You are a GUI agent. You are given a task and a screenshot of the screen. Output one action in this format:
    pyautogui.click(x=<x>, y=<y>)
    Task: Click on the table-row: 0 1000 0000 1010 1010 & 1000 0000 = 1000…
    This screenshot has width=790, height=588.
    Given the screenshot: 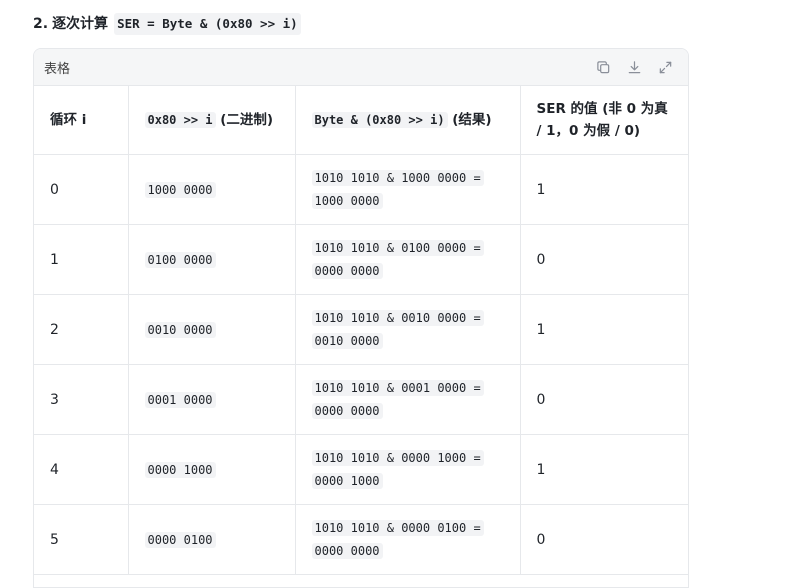 What is the action you would take?
    pyautogui.click(x=361, y=189)
    